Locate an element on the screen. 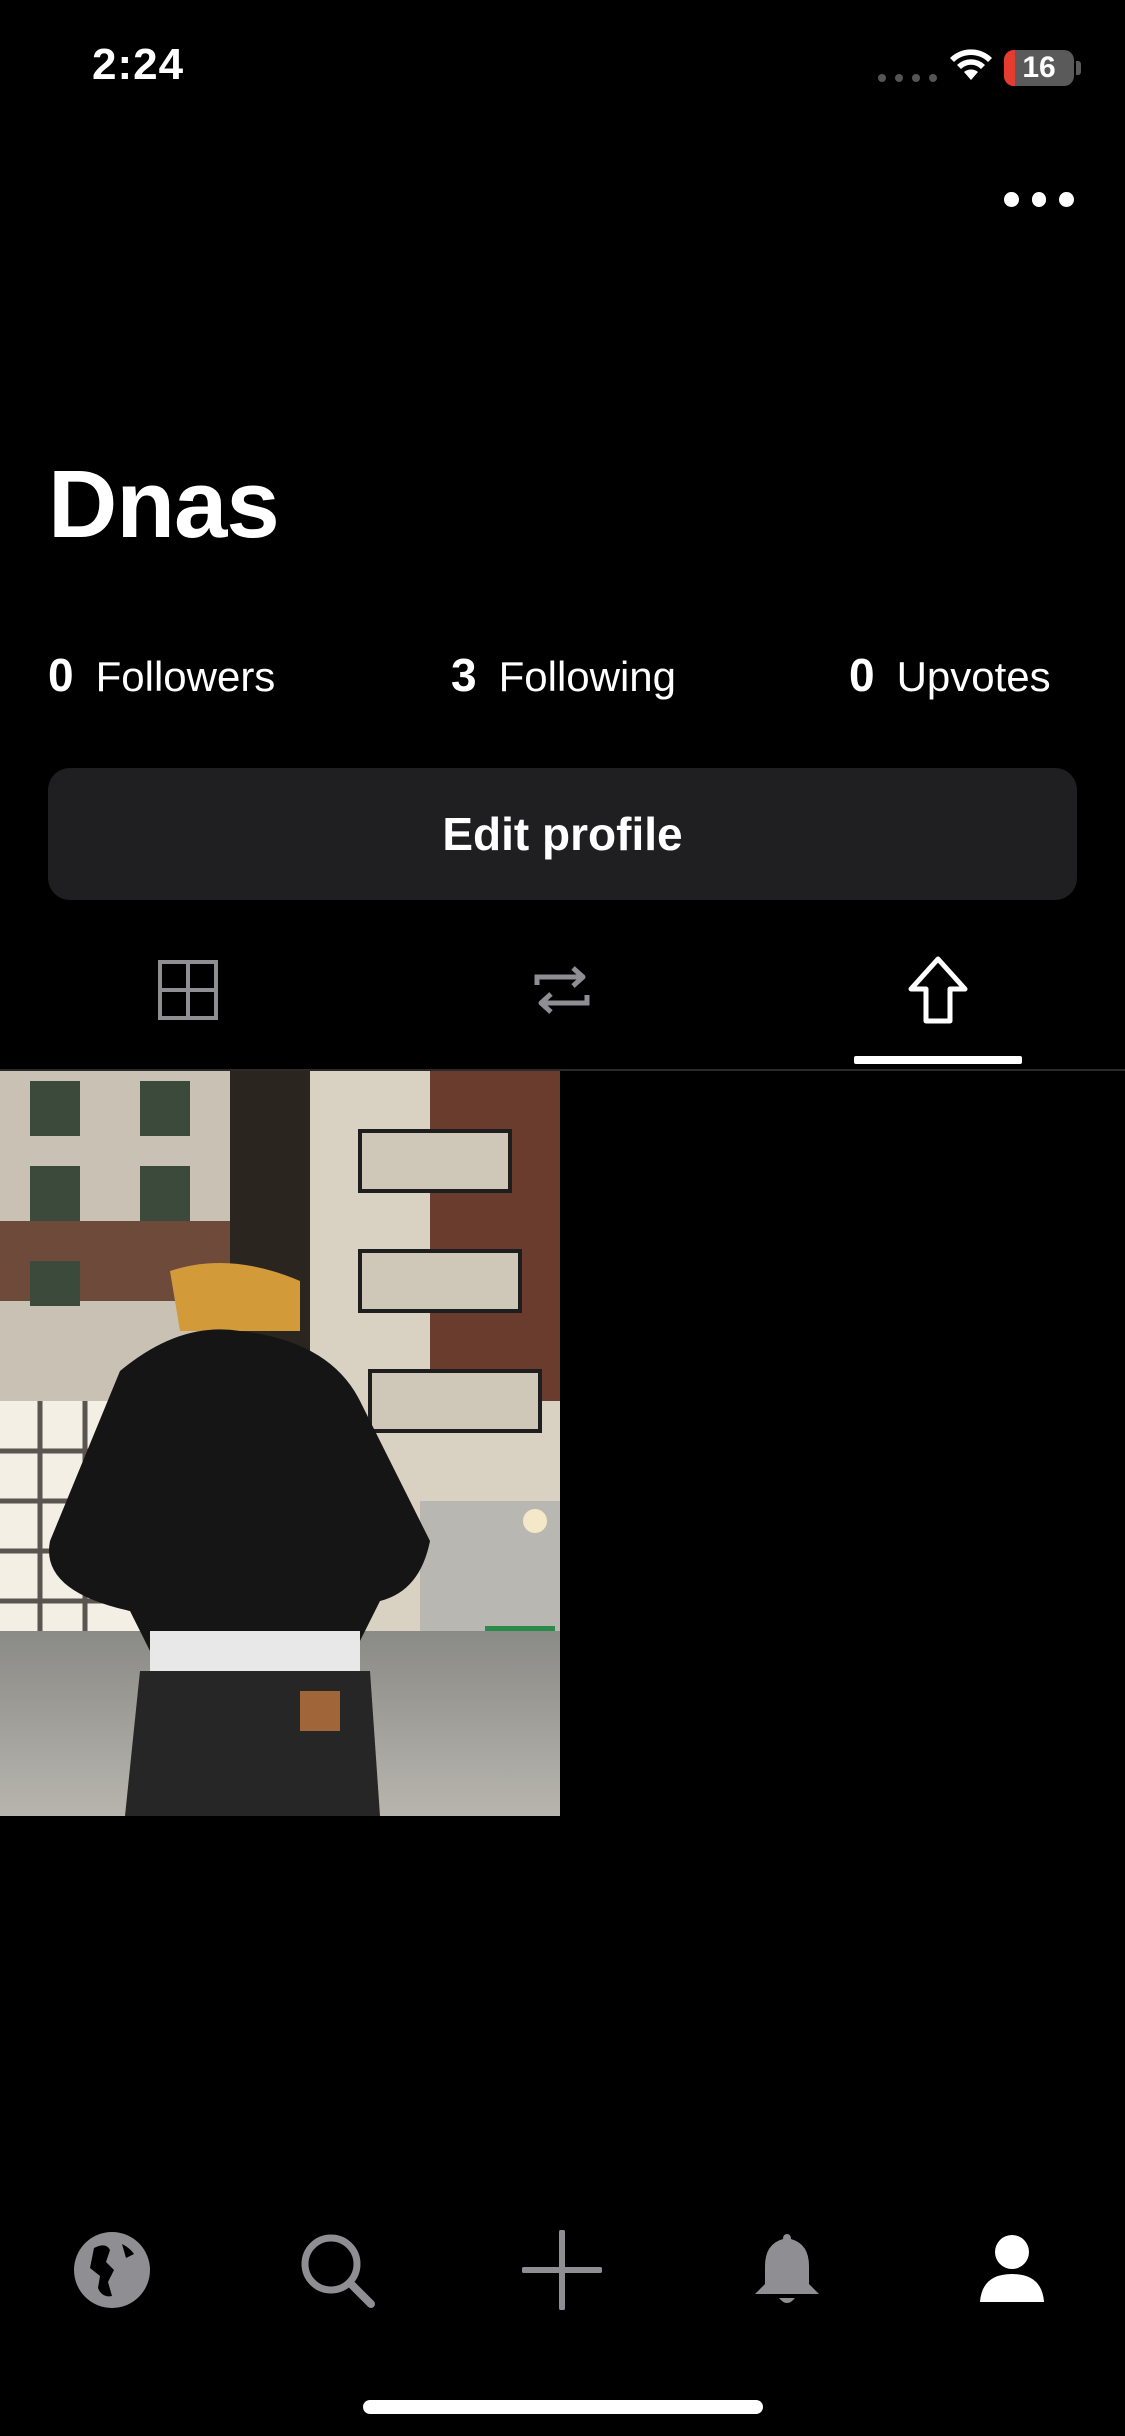 The height and width of the screenshot is (2436, 1125). nav-notifications is located at coordinates (787, 2270).